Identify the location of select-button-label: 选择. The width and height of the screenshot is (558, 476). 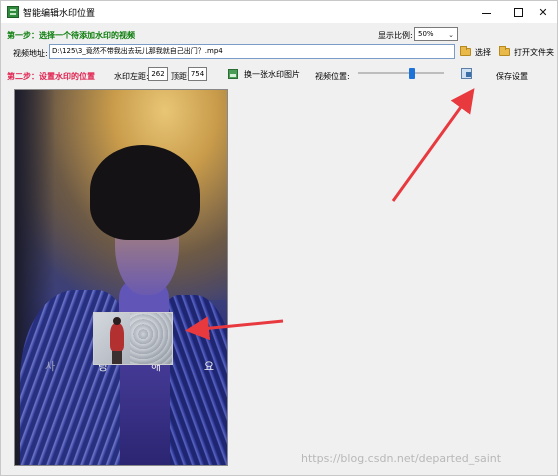
(483, 52).